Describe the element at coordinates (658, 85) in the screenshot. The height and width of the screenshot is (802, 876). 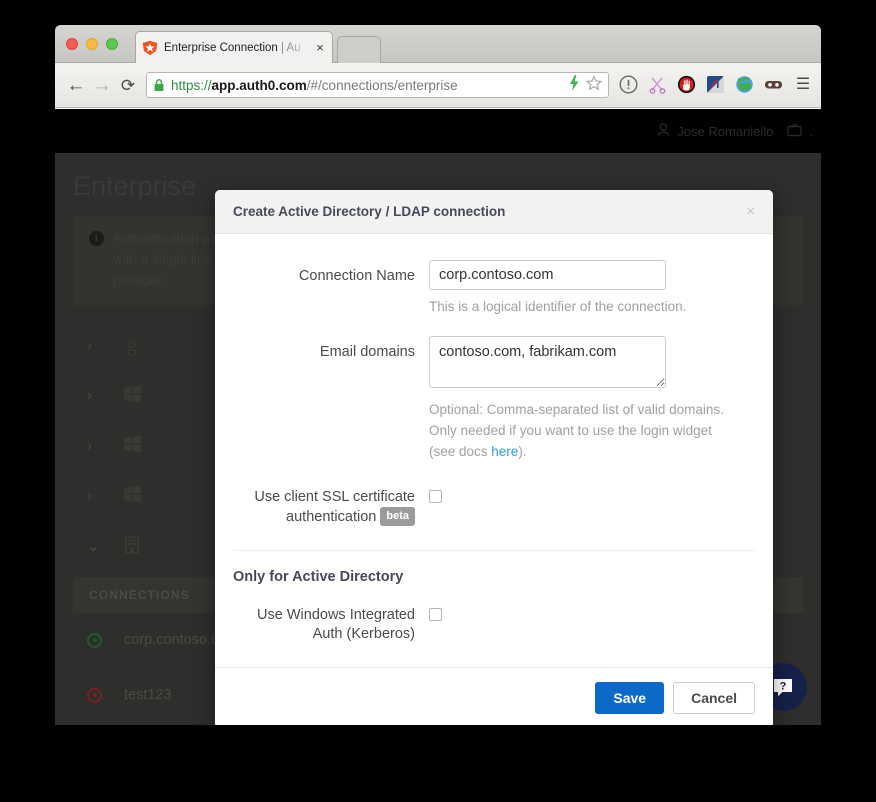
I see `scissors-icon` at that location.